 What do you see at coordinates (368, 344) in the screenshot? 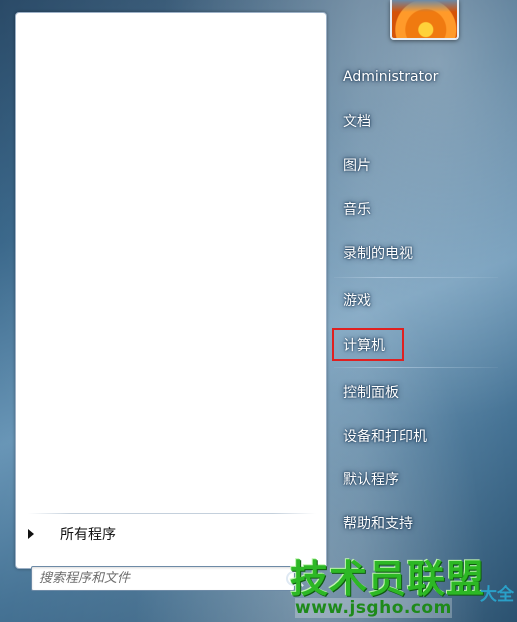
I see `highlight-annotation` at bounding box center [368, 344].